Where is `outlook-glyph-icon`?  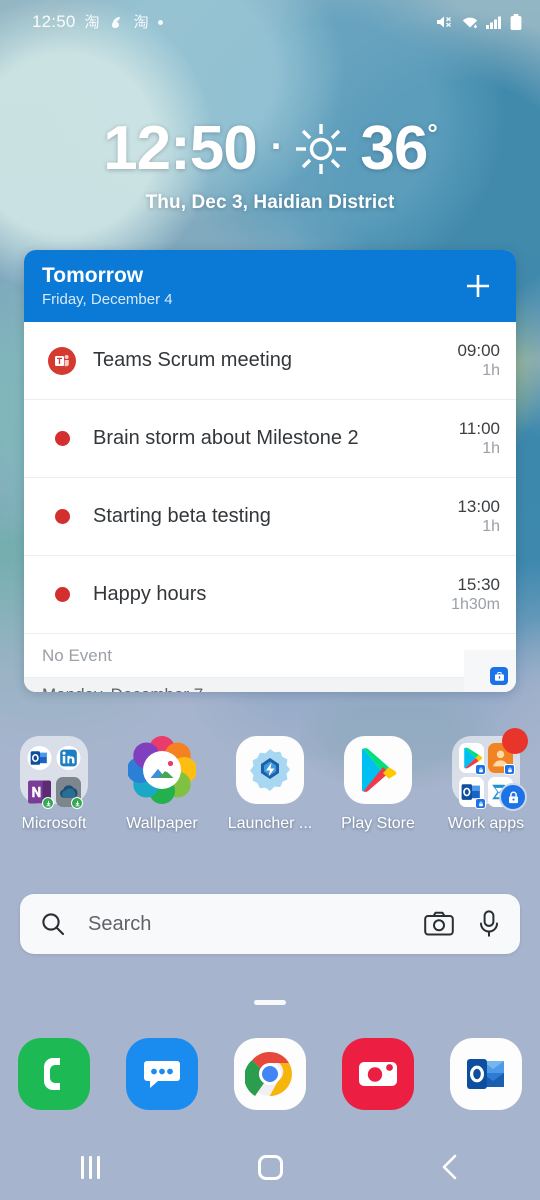 outlook-glyph-icon is located at coordinates (485, 1074).